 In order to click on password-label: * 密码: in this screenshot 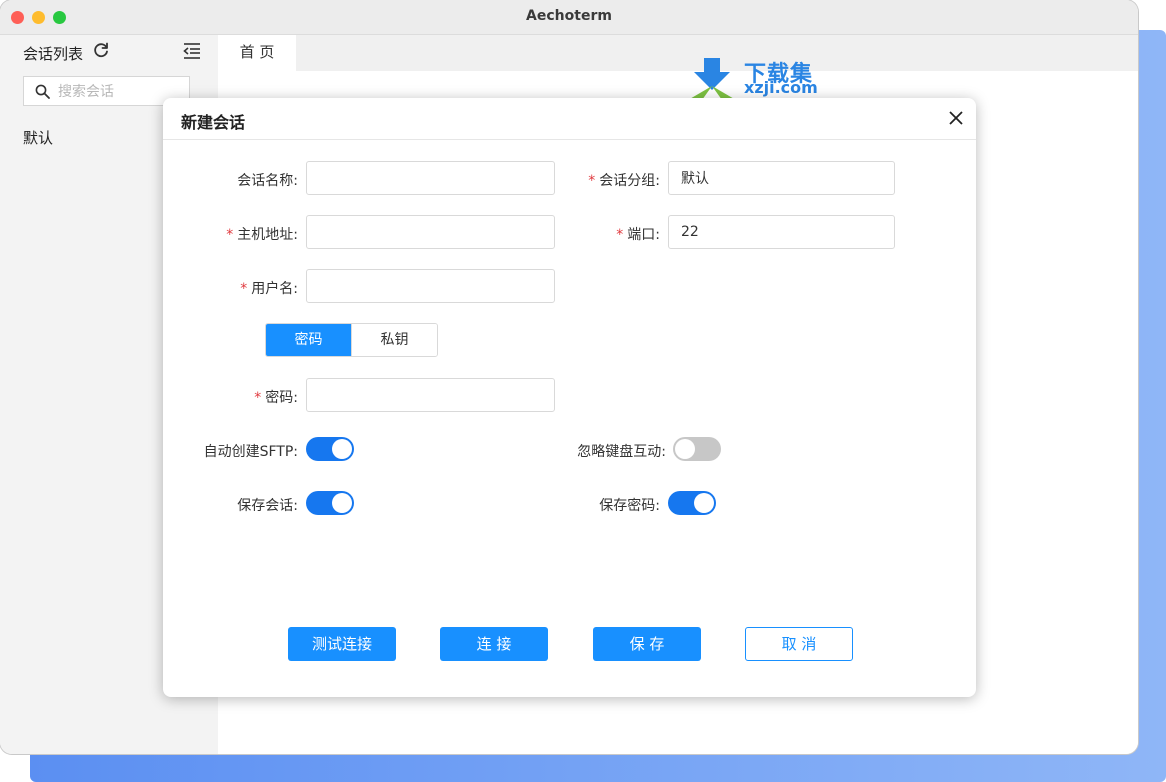, I will do `click(276, 398)`.